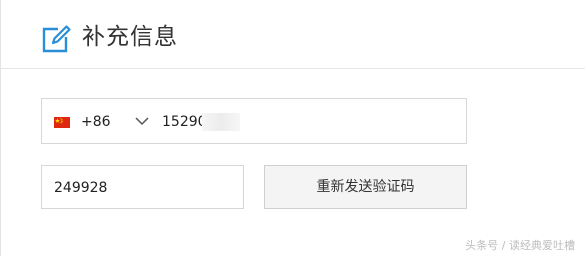 This screenshot has width=585, height=256. Describe the element at coordinates (80, 188) in the screenshot. I see `verification-code-value: 249928` at that location.